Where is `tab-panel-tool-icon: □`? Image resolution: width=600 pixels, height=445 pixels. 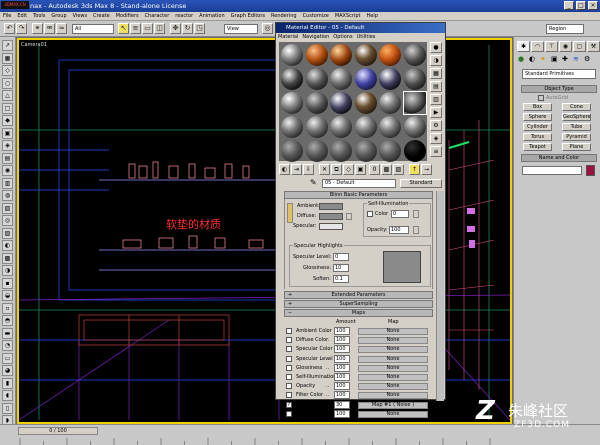
tab-panel-tool-icon: □ is located at coordinates (7, 108).